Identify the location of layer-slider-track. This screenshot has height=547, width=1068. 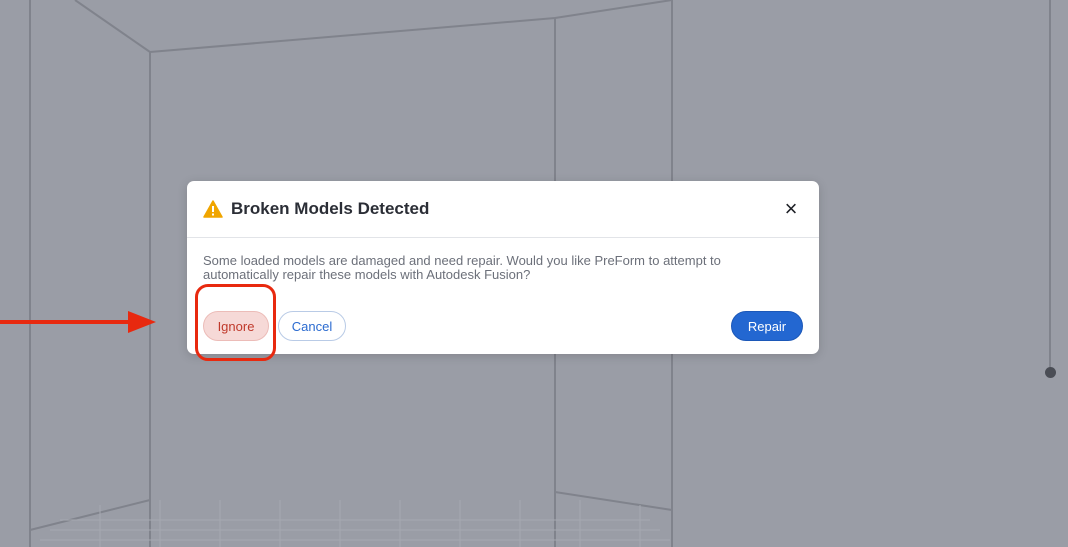
(1050, 185).